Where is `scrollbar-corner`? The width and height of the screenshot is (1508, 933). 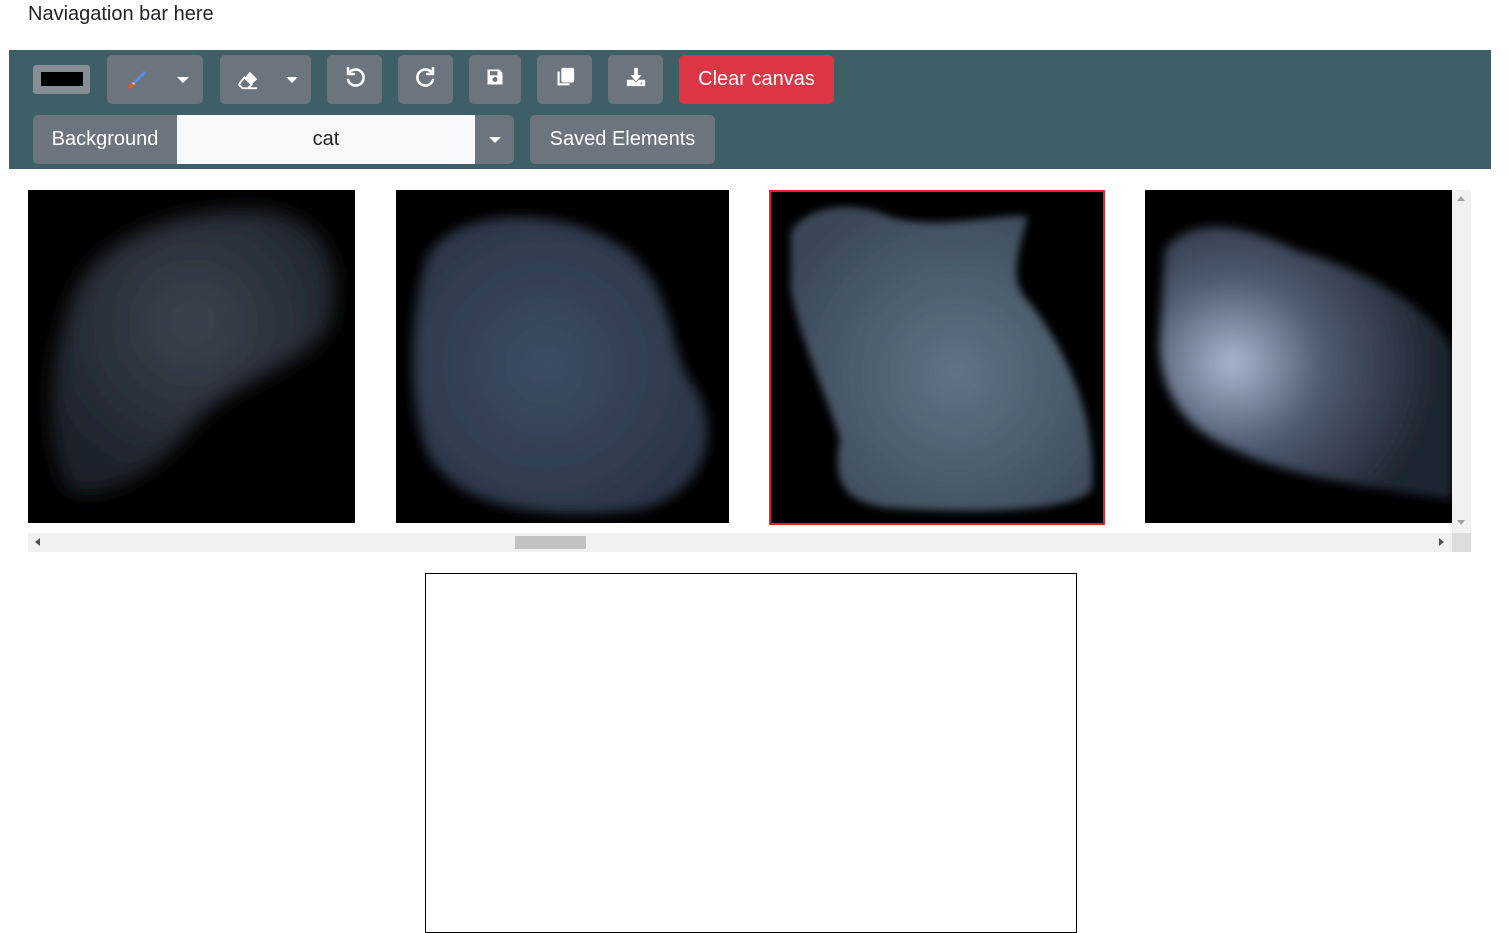
scrollbar-corner is located at coordinates (1461, 542).